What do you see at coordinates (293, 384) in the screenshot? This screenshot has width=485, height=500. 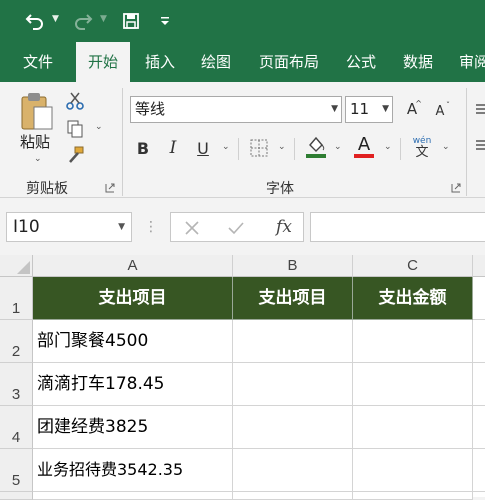 I see `cell-b3` at bounding box center [293, 384].